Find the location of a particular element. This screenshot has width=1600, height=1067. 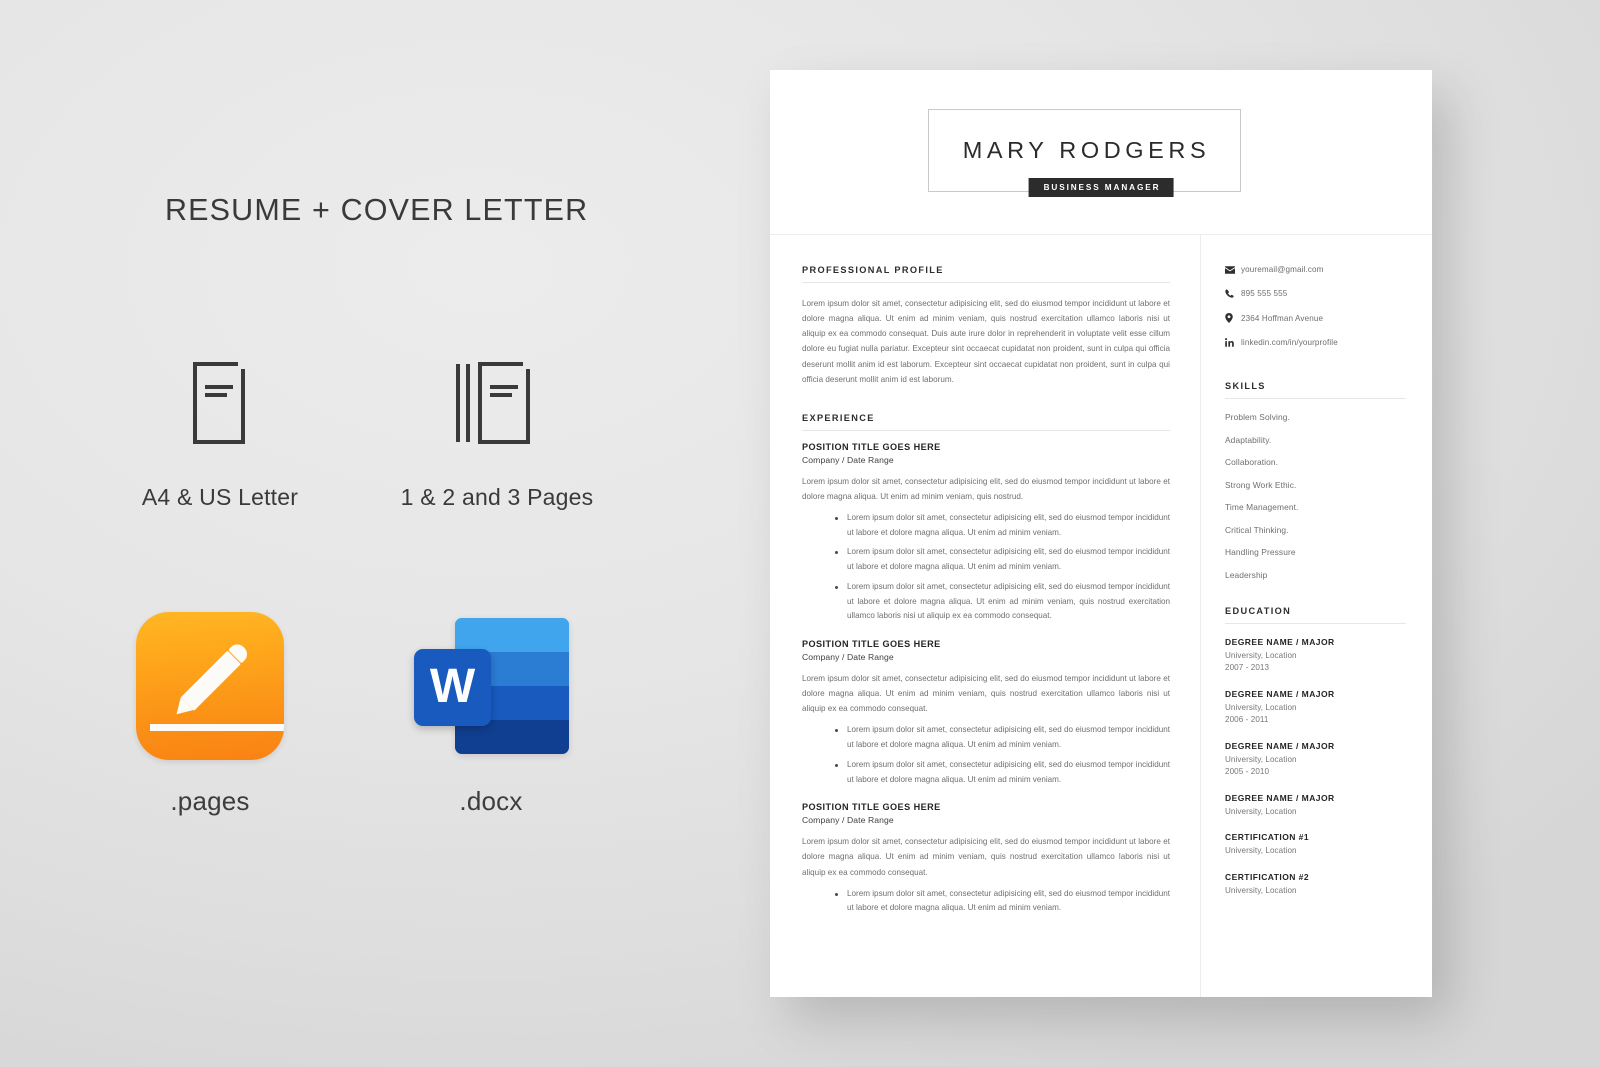

feature-page-count: 1 & 2 and 3 Pages is located at coordinates (496, 436).